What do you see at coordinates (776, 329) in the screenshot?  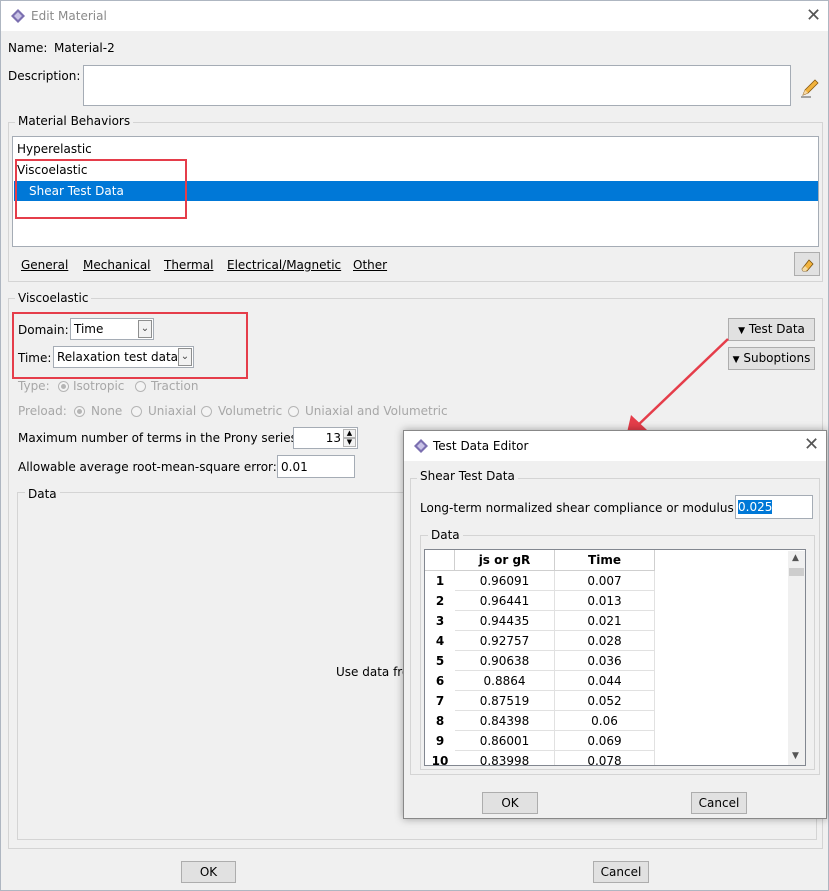 I see `test-data-button-label: Test Data` at bounding box center [776, 329].